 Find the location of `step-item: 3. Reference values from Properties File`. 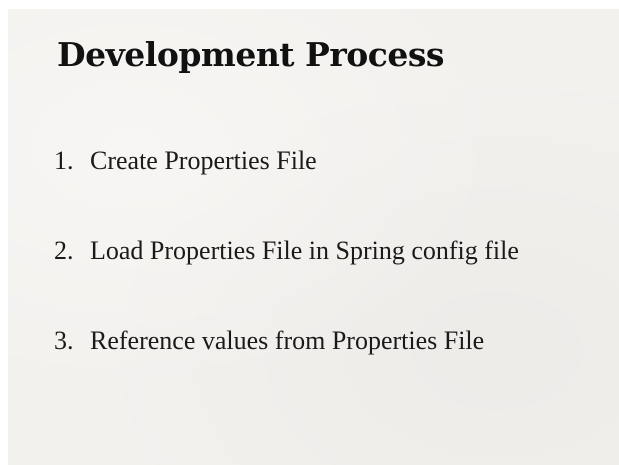

step-item: 3. Reference values from Properties File is located at coordinates (269, 341).